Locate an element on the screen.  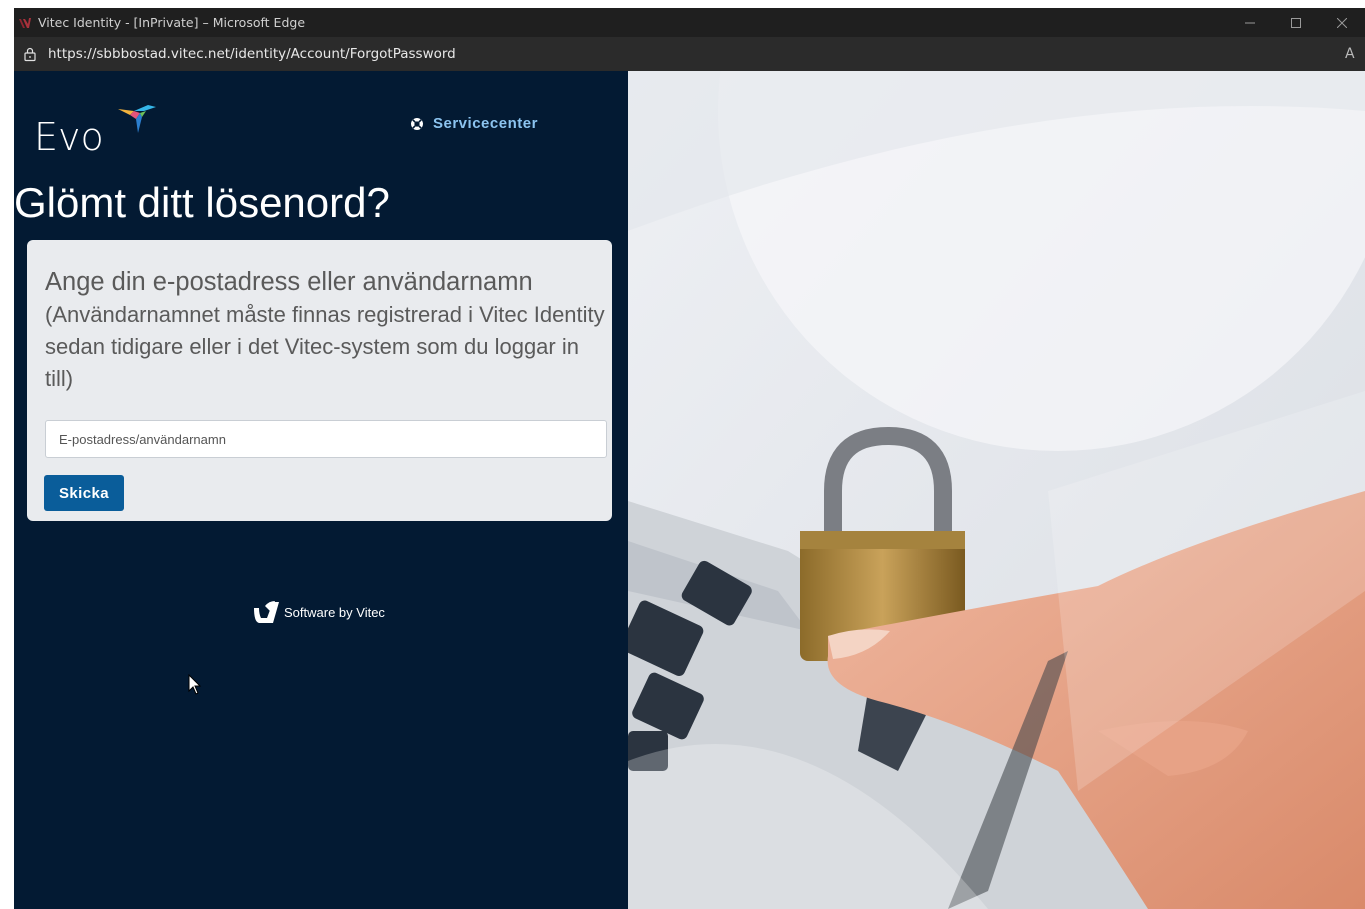
submit-button: Skicka is located at coordinates (84, 493).